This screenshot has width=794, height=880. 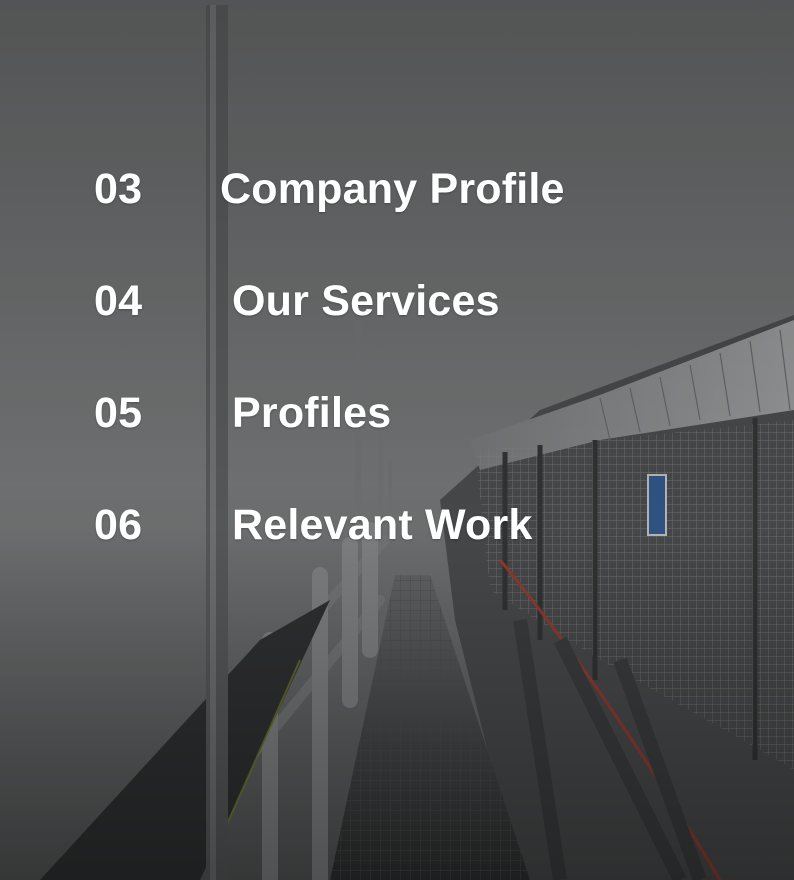 I want to click on toc-title: Company Profile, so click(x=392, y=188).